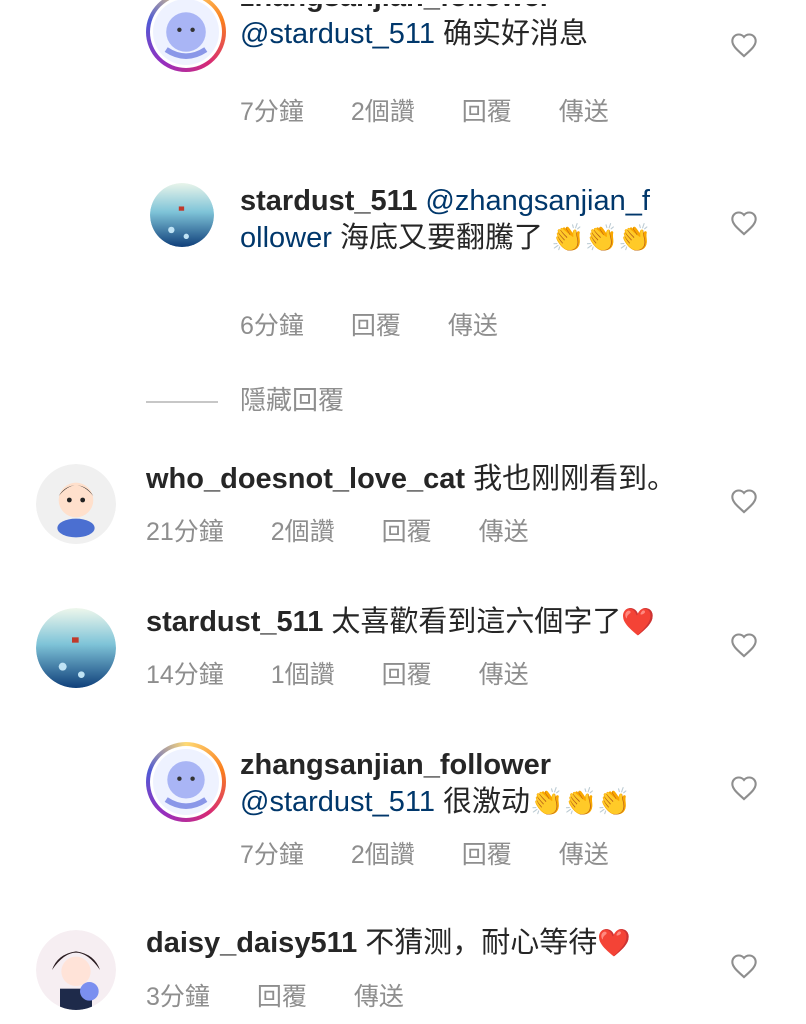 This screenshot has height=1024, width=806. What do you see at coordinates (292, 400) in the screenshot?
I see `hide-replies-label: 隱藏回覆` at bounding box center [292, 400].